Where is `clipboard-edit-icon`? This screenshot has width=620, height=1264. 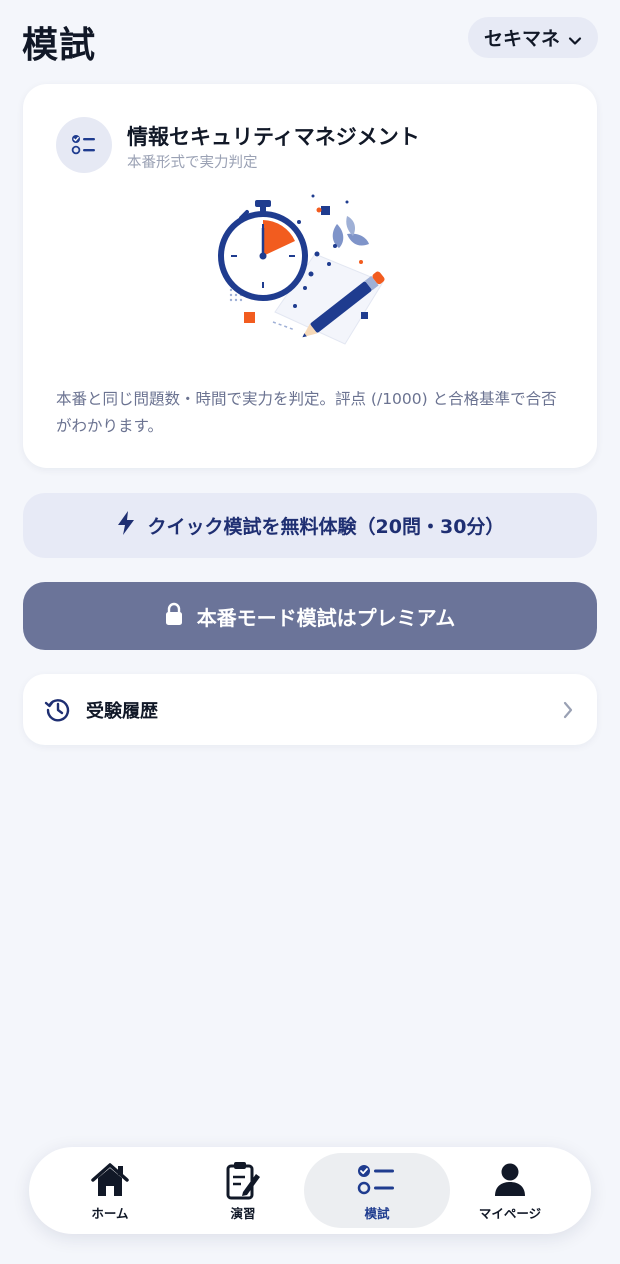 clipboard-edit-icon is located at coordinates (243, 1180).